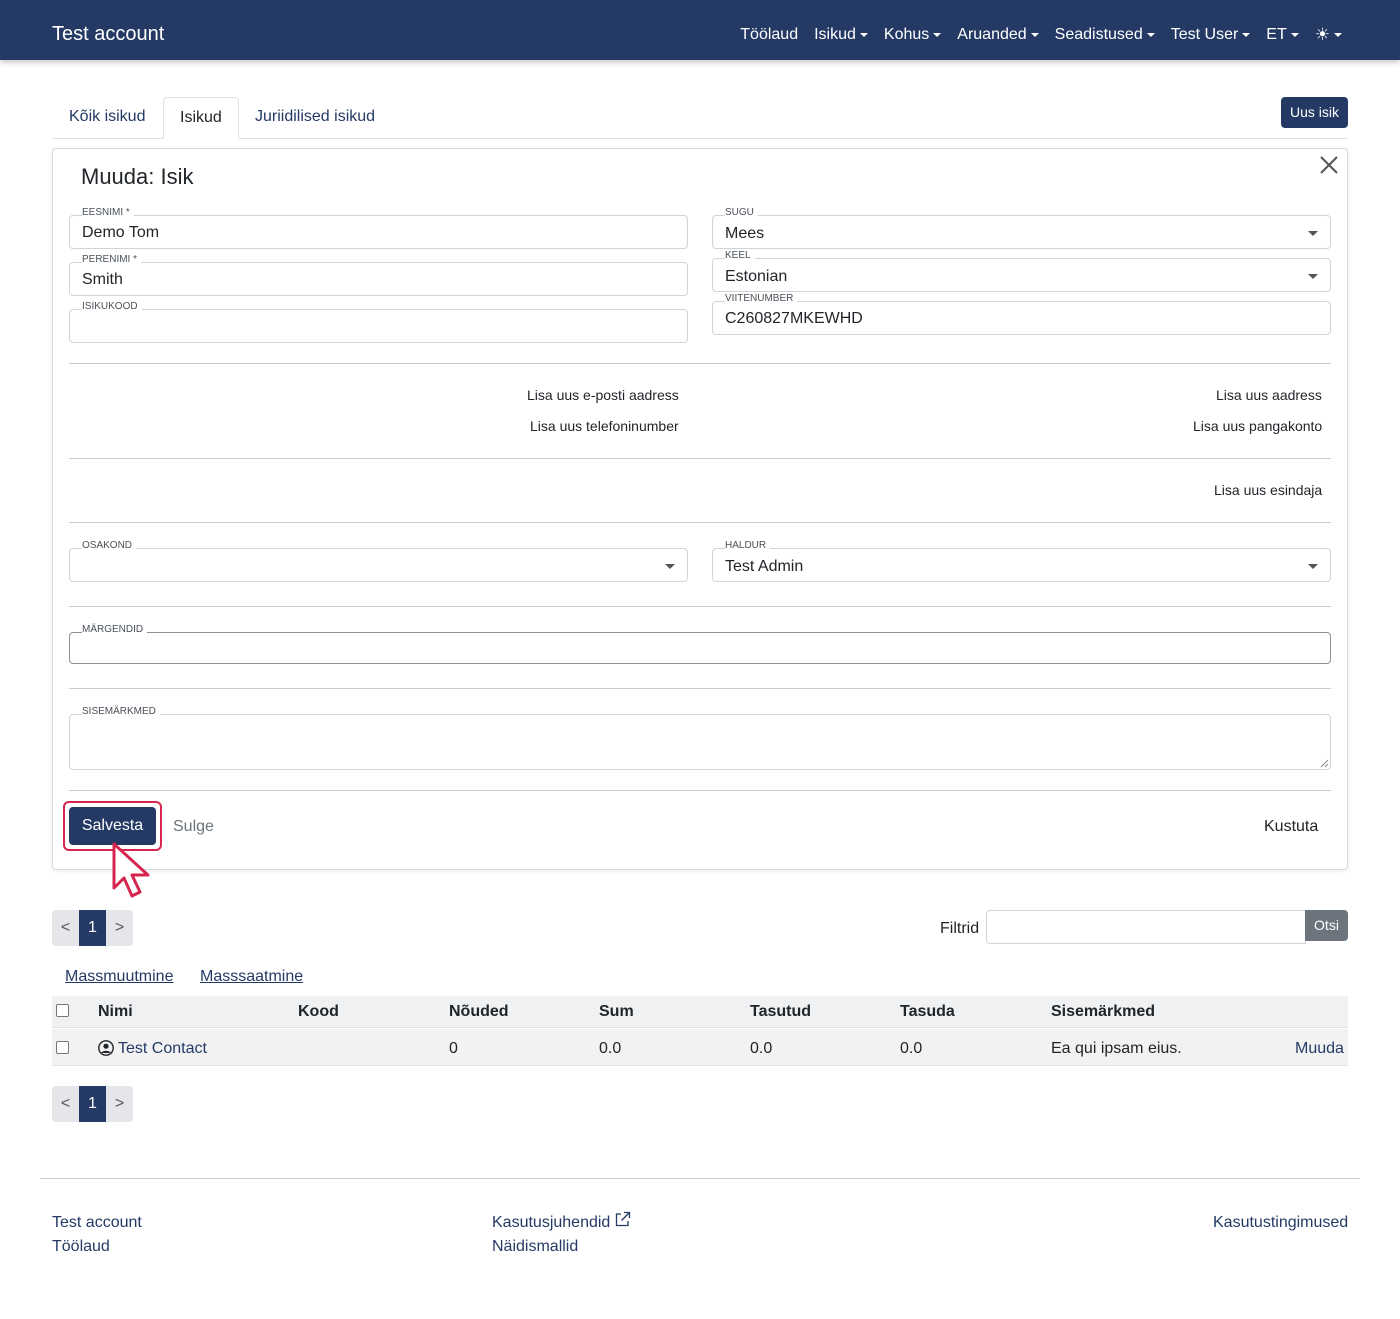  I want to click on person-icon, so click(106, 1048).